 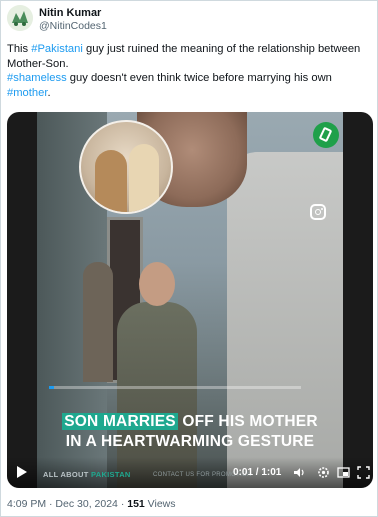 What do you see at coordinates (136, 504) in the screenshot?
I see `views-count: 151` at bounding box center [136, 504].